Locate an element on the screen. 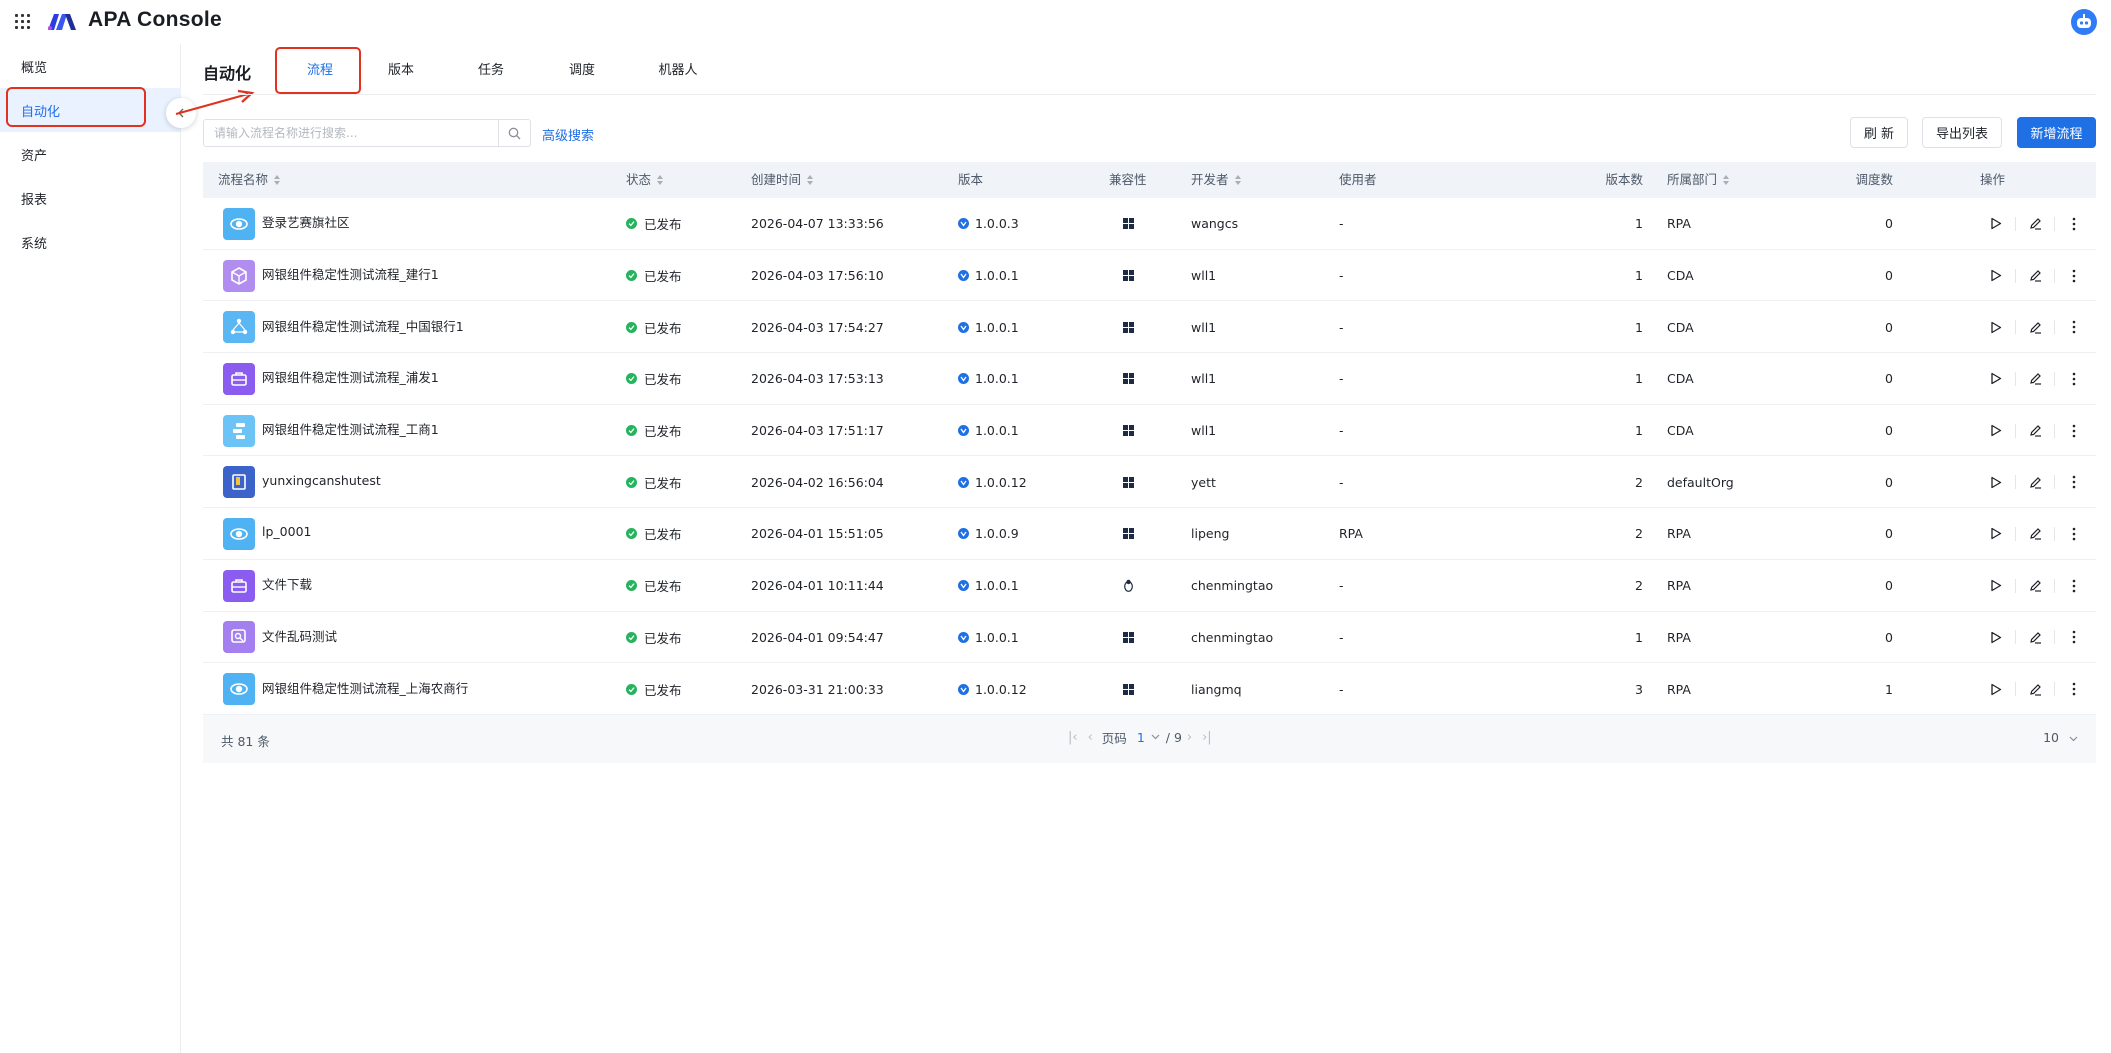 The height and width of the screenshot is (1053, 2111). process-name-cell: 网银组件稳定性测试流程_浦发1 is located at coordinates (331, 379).